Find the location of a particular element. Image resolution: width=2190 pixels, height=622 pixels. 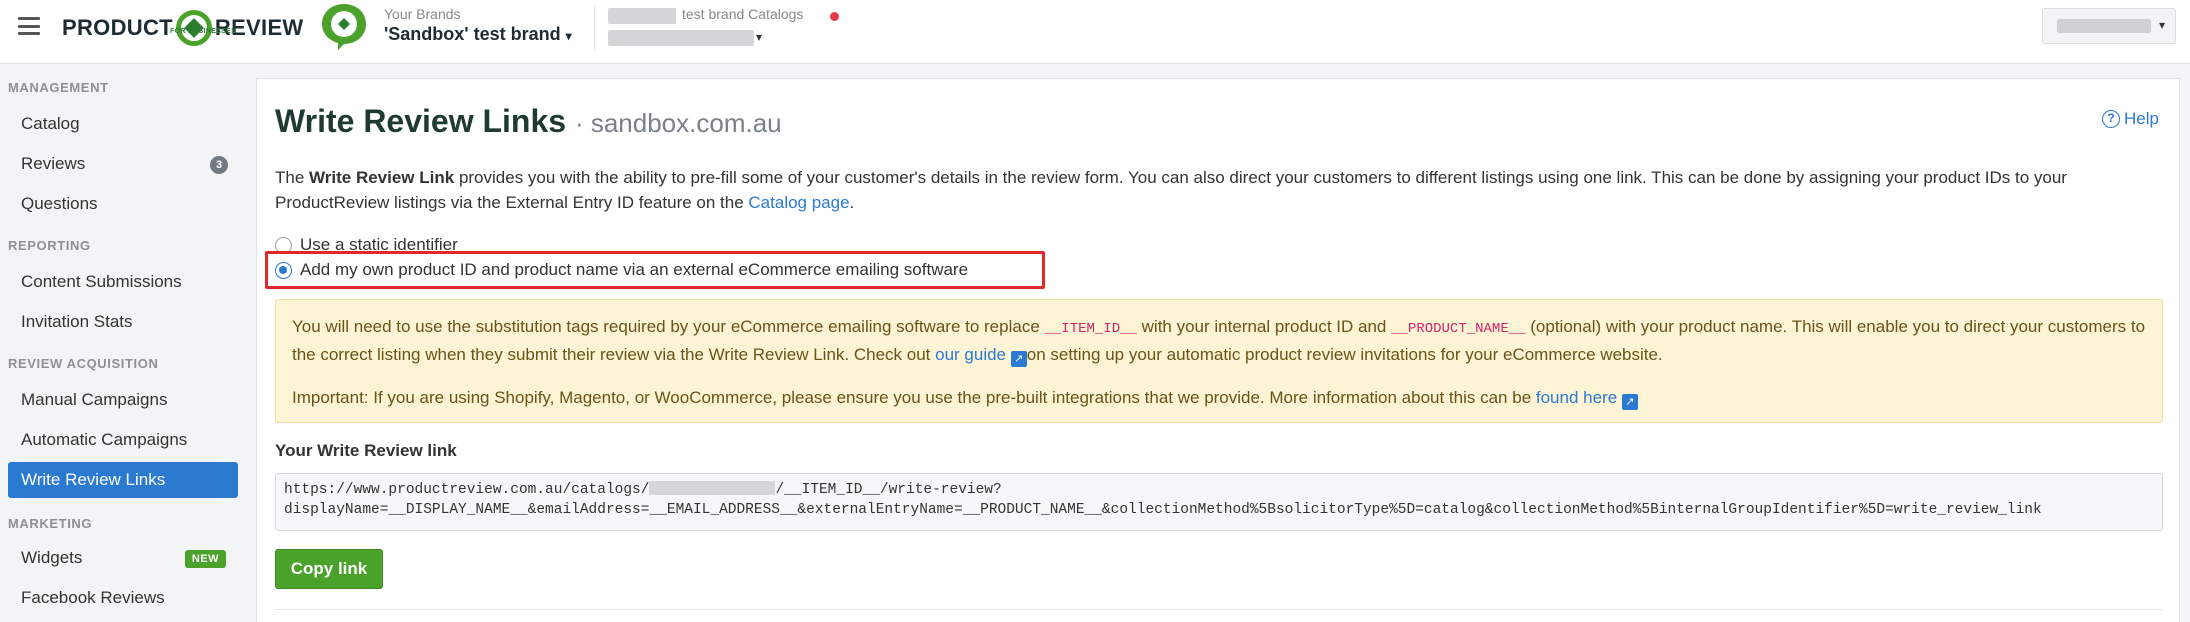

redacted-text is located at coordinates (642, 16).